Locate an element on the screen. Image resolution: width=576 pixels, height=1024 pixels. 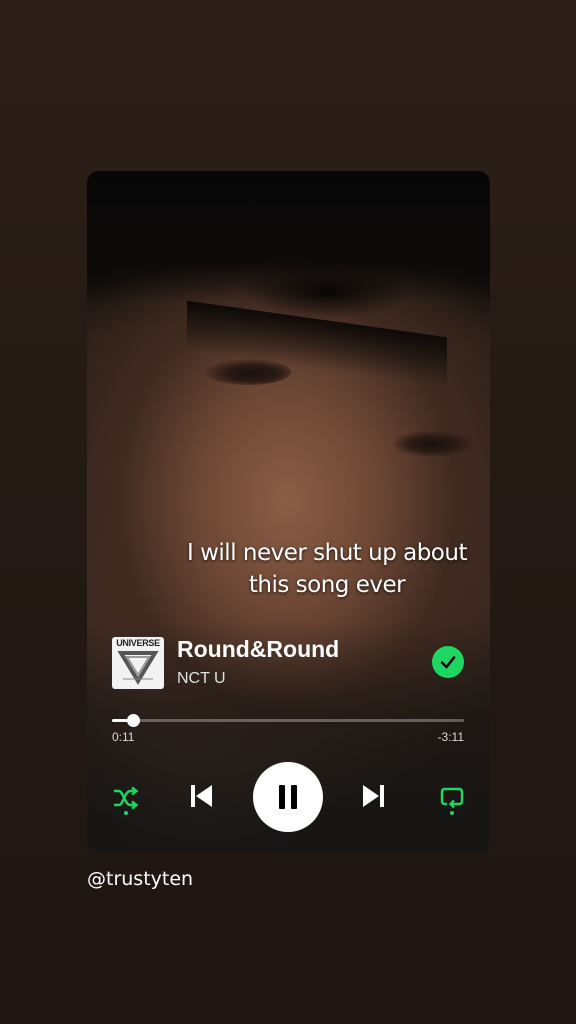
shuffle-active-dot is located at coordinates (126, 813).